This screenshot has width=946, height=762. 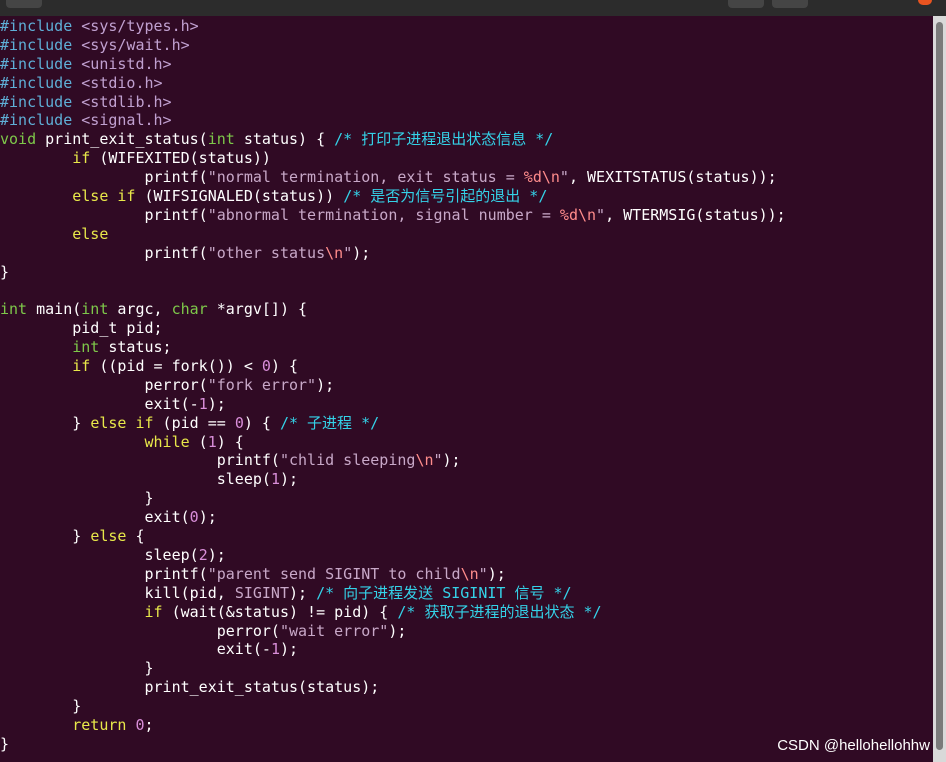 I want to click on code-line: exit(-1);, so click(x=393, y=649).